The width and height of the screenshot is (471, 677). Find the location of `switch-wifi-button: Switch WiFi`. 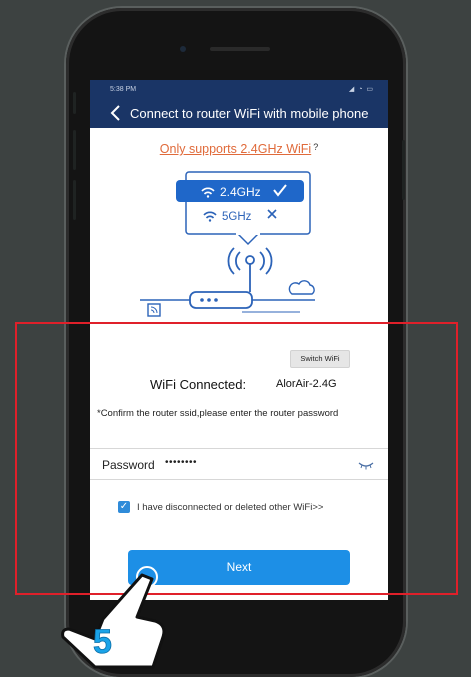

switch-wifi-button: Switch WiFi is located at coordinates (320, 359).